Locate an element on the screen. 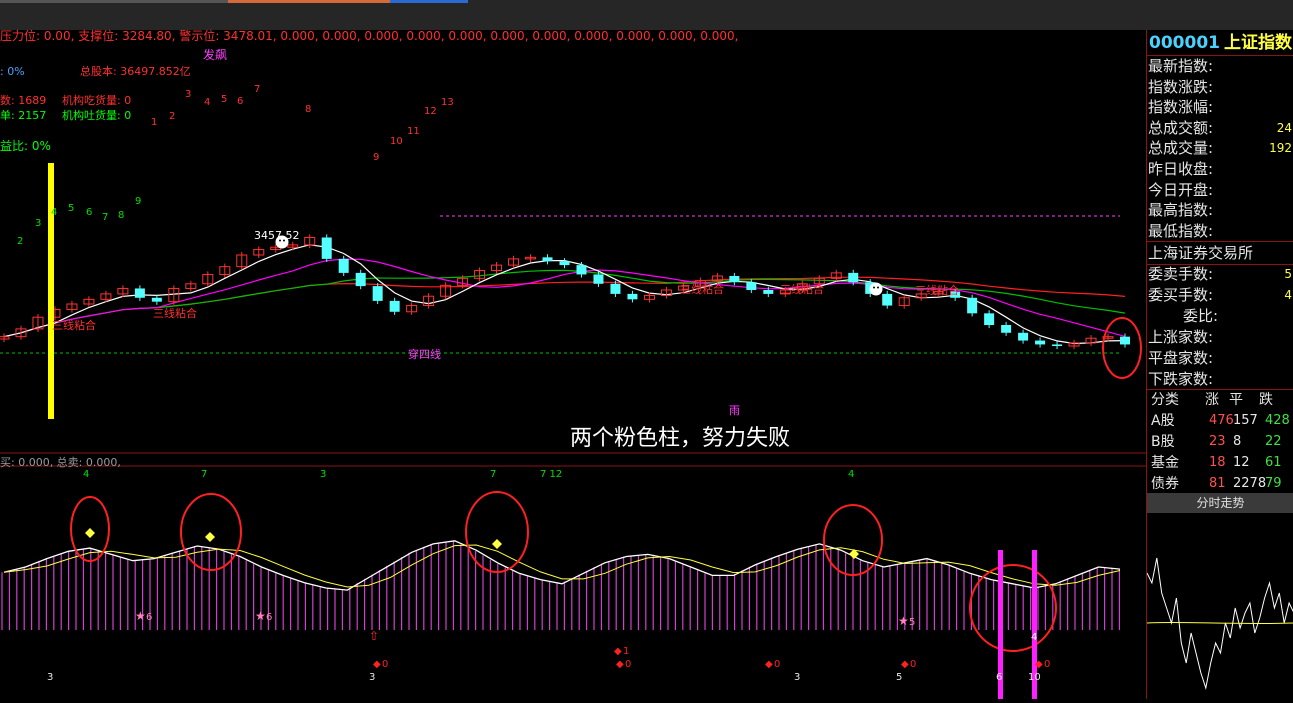  quote-label: 总成交量: is located at coordinates (1181, 148).